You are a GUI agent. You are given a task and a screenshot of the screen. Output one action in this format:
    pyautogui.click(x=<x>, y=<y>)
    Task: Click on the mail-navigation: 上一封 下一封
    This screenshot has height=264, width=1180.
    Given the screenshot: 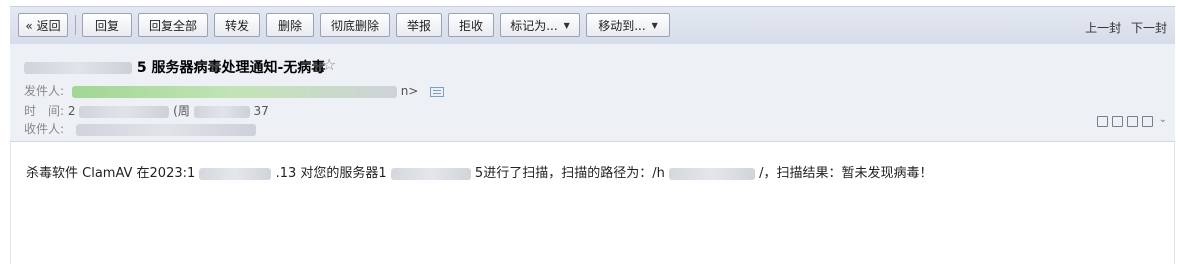 What is the action you would take?
    pyautogui.click(x=1123, y=27)
    